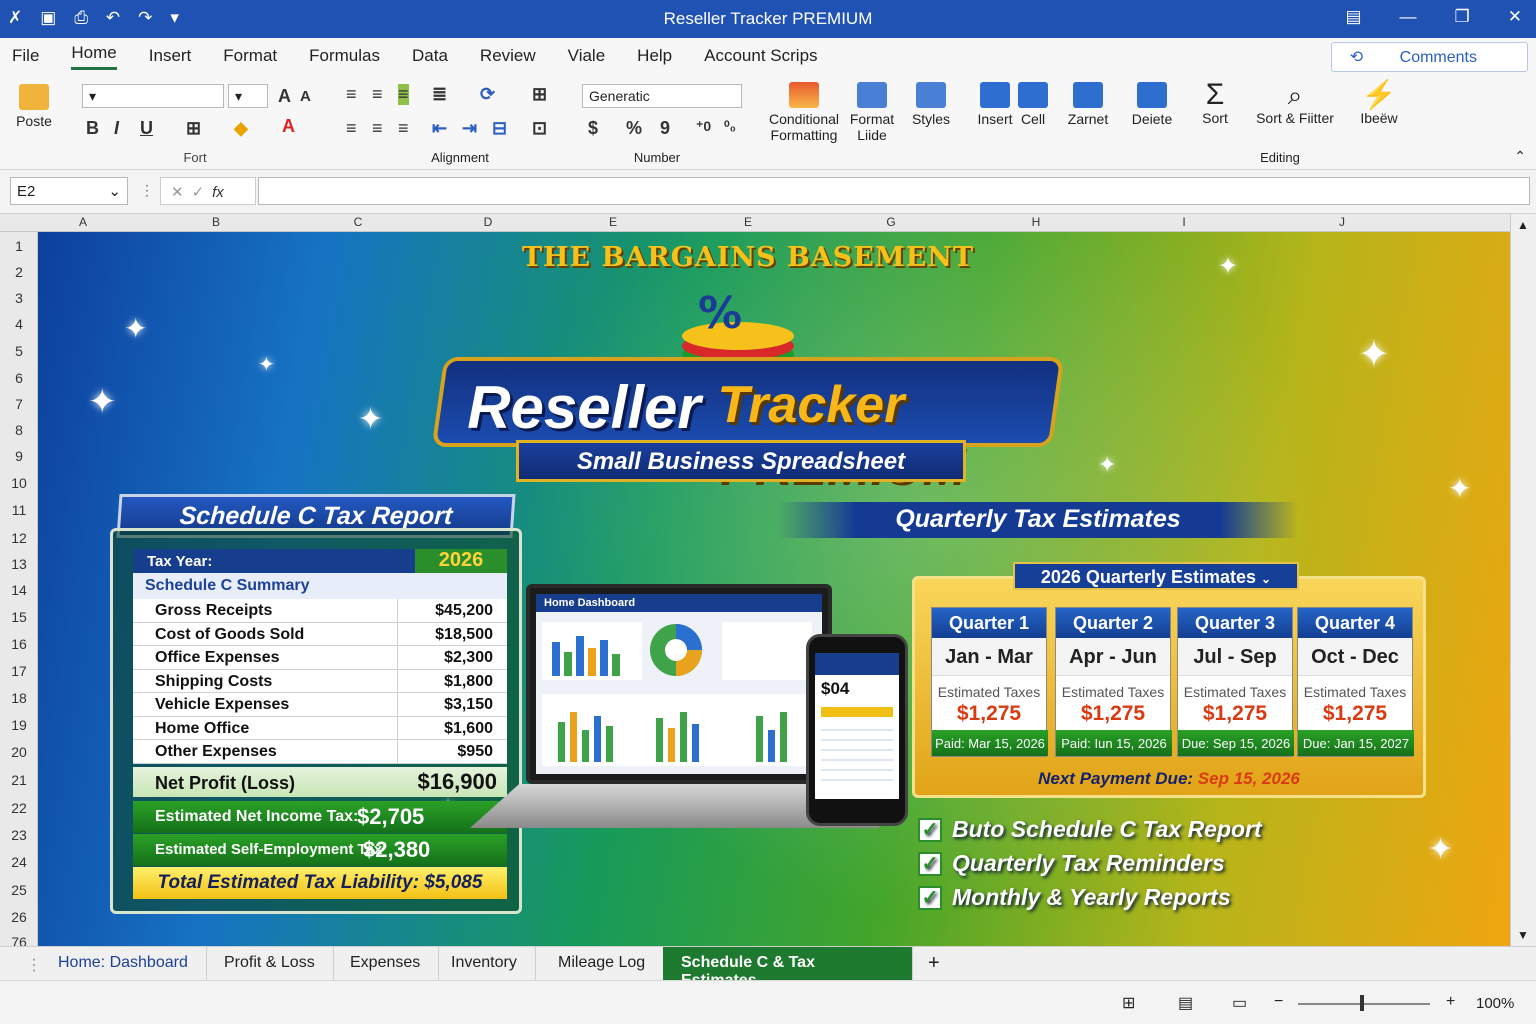  What do you see at coordinates (94, 56) in the screenshot?
I see `menu-home: Home` at bounding box center [94, 56].